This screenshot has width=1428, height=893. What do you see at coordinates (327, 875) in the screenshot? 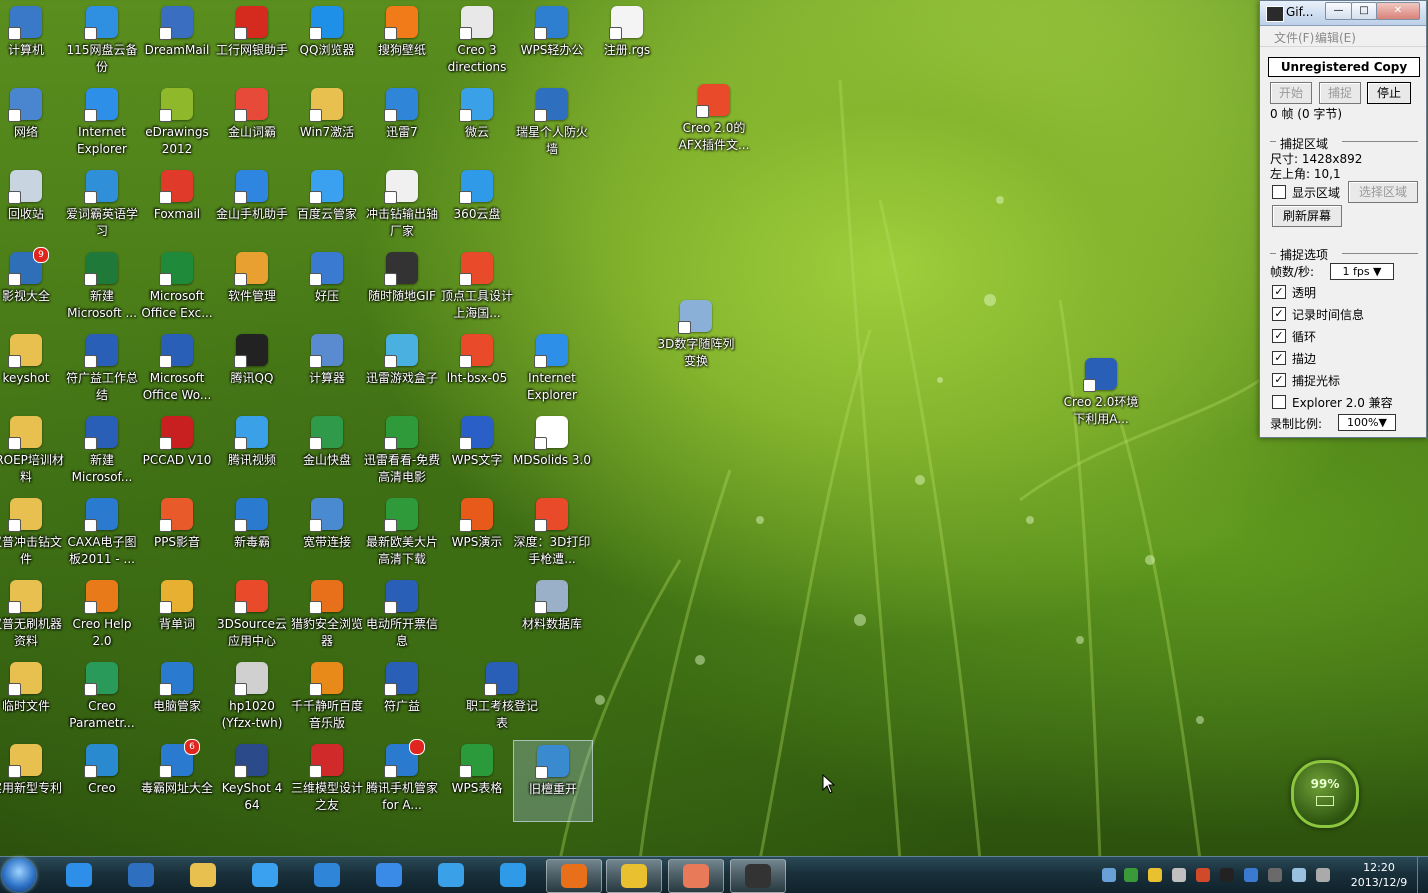
I see `taskbar-item-thunder` at bounding box center [327, 875].